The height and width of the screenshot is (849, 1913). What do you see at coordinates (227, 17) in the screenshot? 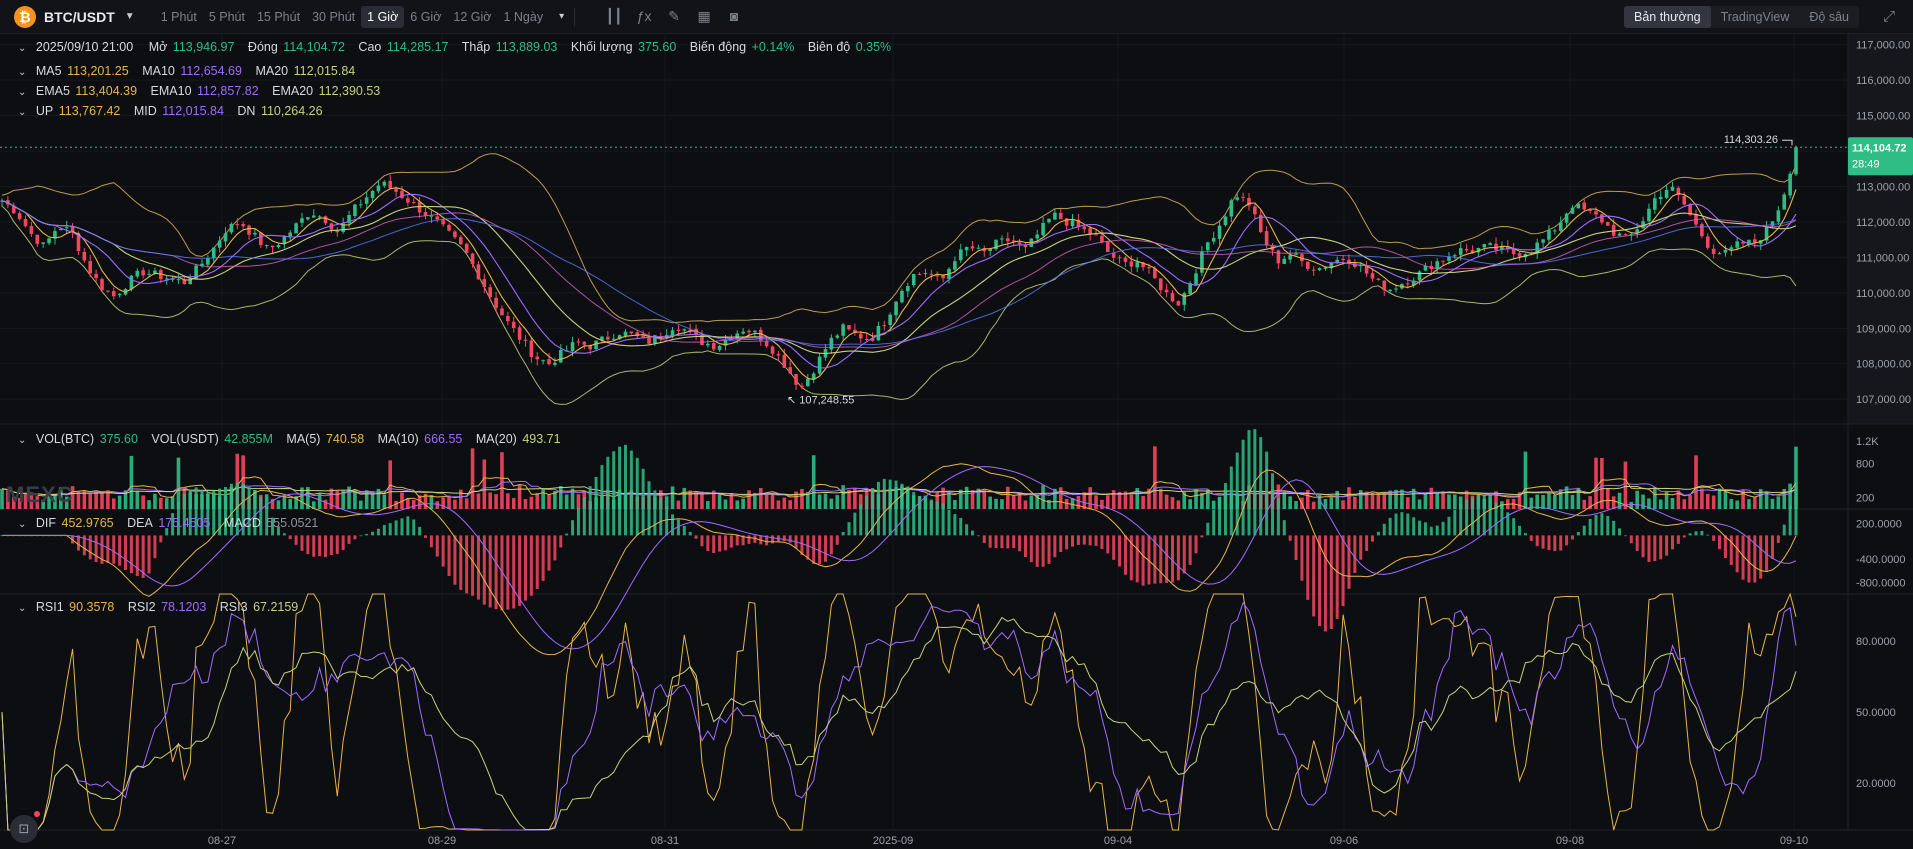
I see `tab-5-minutes: 5 Phút` at bounding box center [227, 17].